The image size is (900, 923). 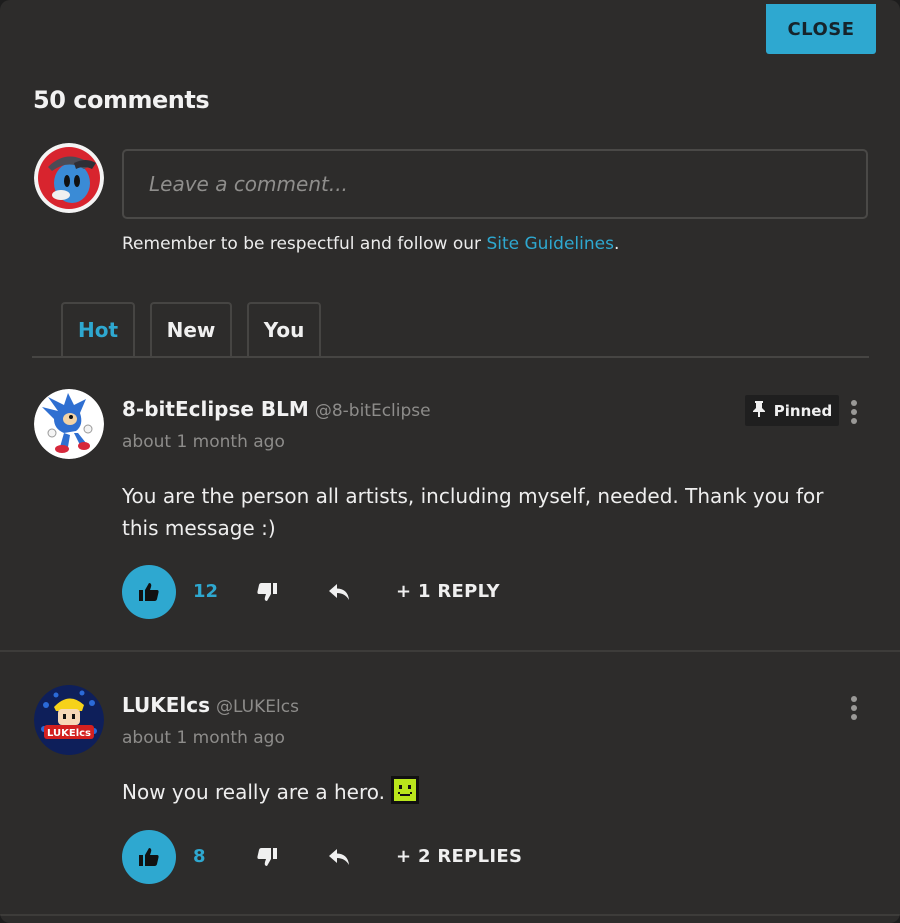 I want to click on pin-icon, so click(x=759, y=410).